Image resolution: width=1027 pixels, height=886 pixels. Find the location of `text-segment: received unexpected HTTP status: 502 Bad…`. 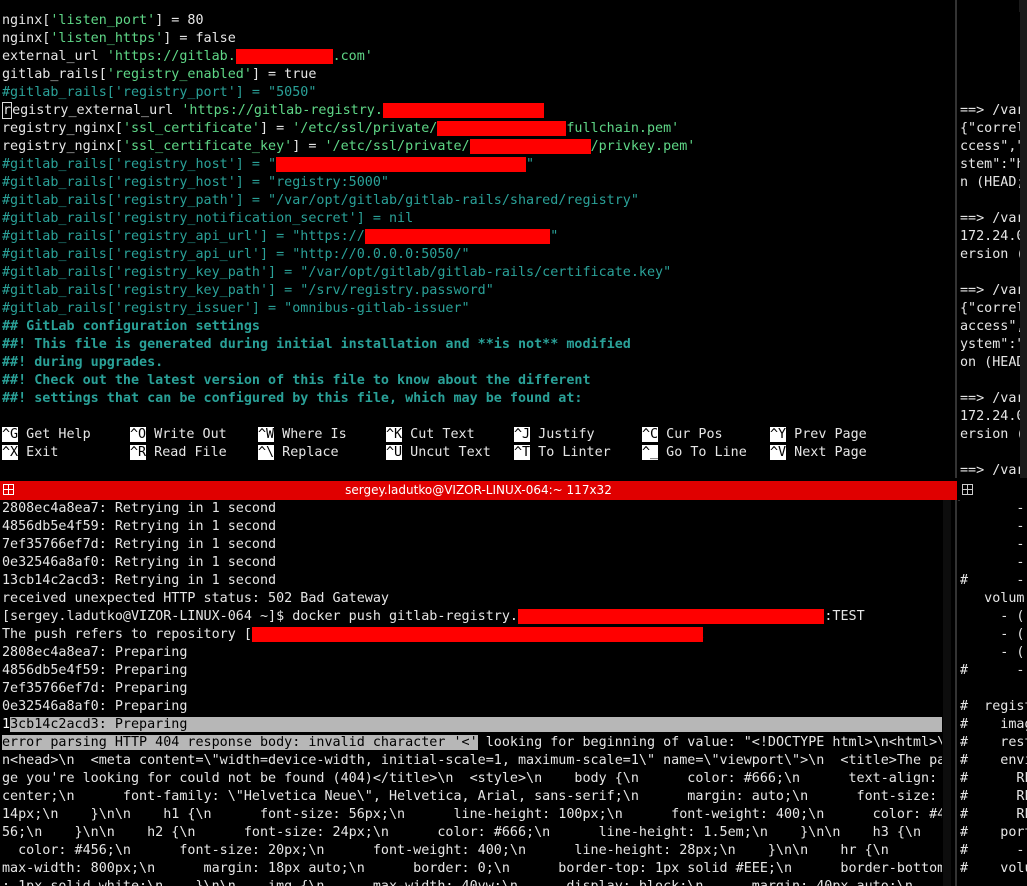

text-segment: received unexpected HTTP status: 502 Bad… is located at coordinates (195, 598).